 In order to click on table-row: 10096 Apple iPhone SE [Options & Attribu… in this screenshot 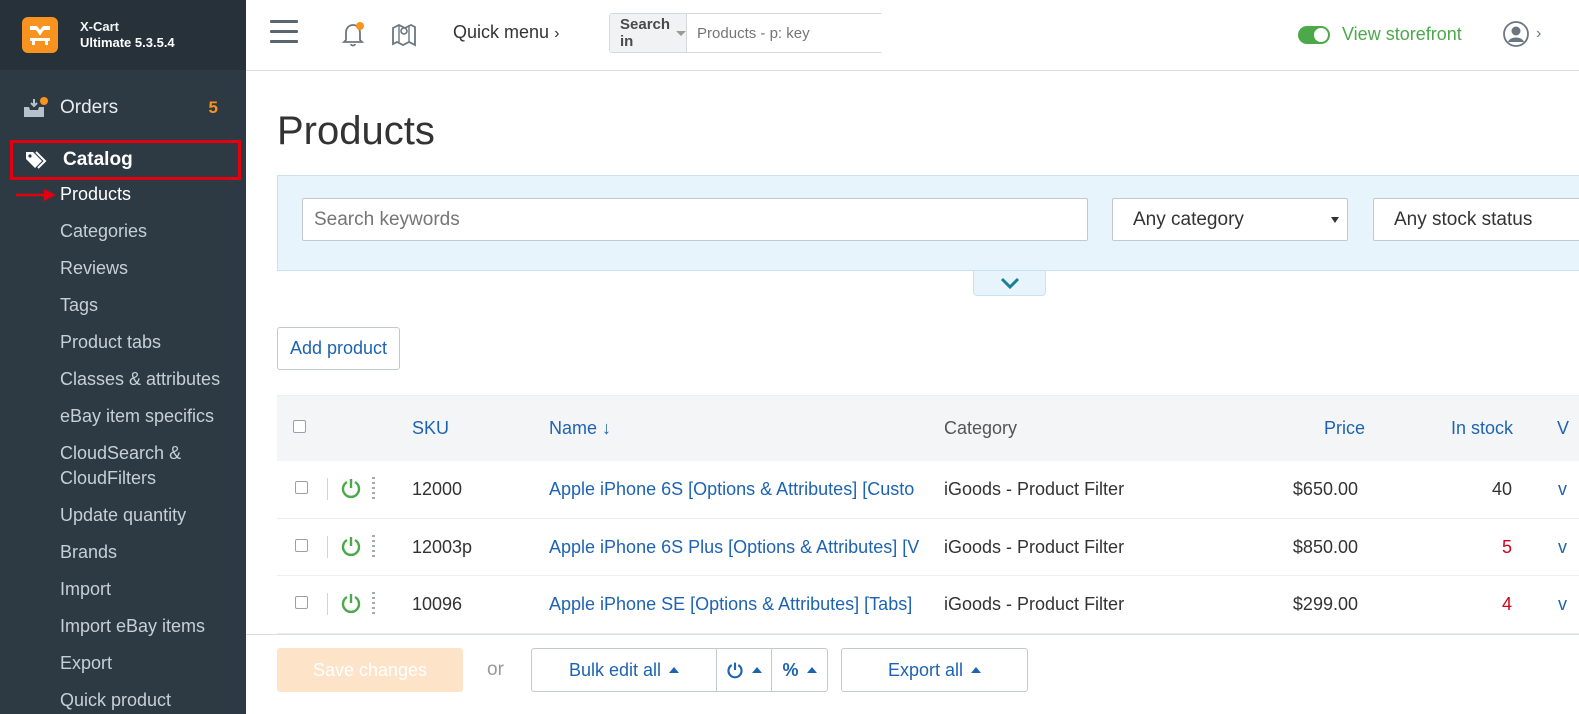, I will do `click(928, 605)`.